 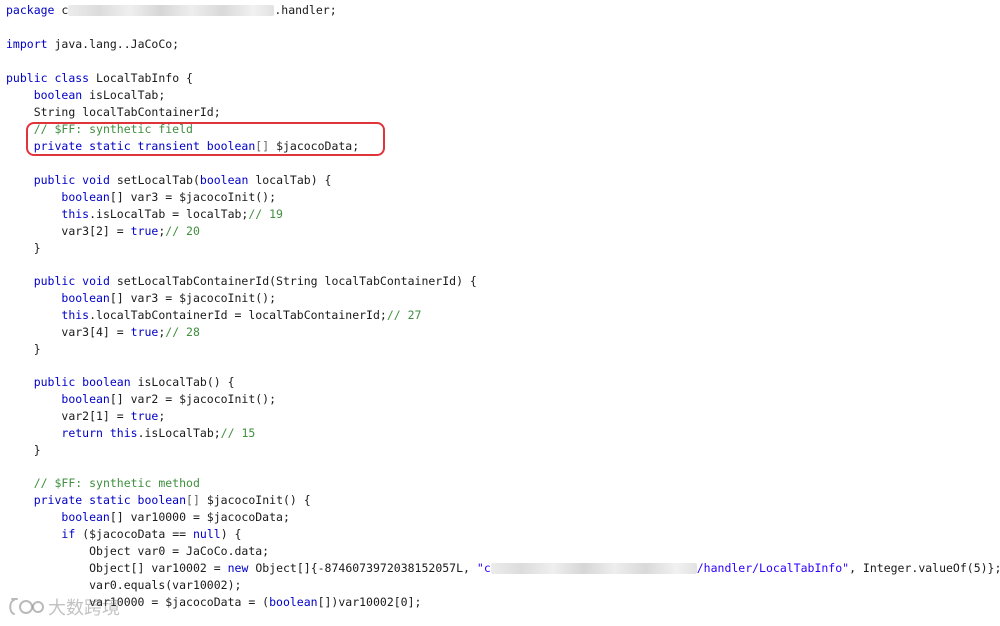 I want to click on keyword: return, so click(x=82, y=433).